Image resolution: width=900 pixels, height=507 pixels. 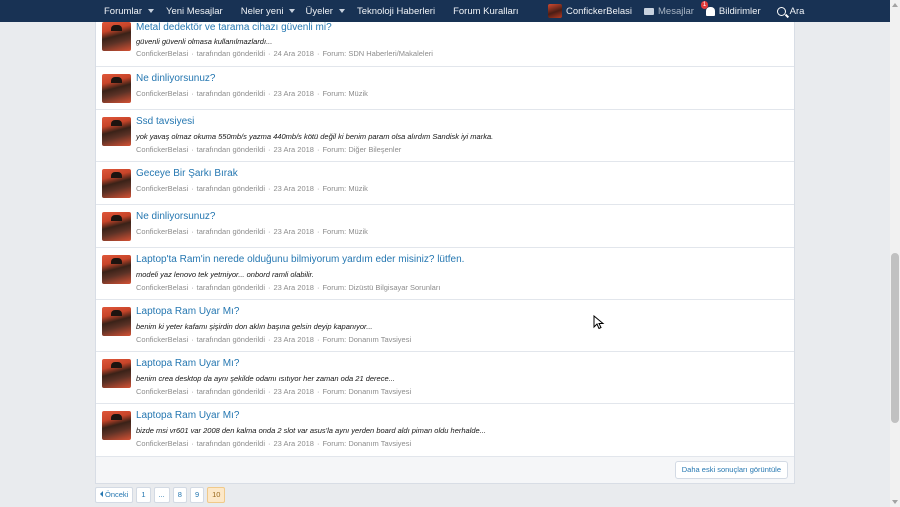 I want to click on bell-icon: 1, so click(x=707, y=8).